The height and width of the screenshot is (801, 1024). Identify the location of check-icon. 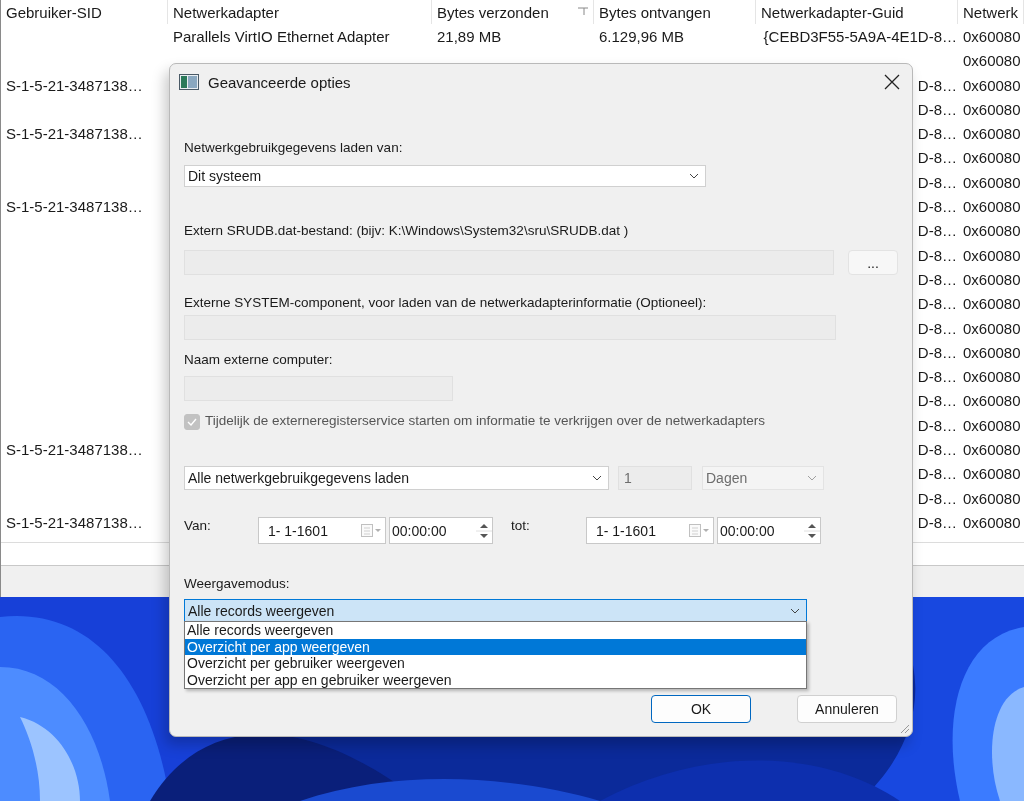
(192, 422).